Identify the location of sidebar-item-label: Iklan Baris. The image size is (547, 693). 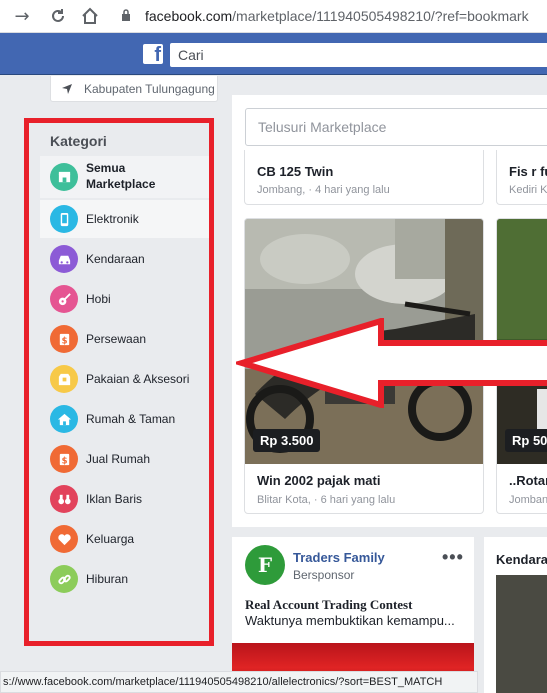
(114, 499).